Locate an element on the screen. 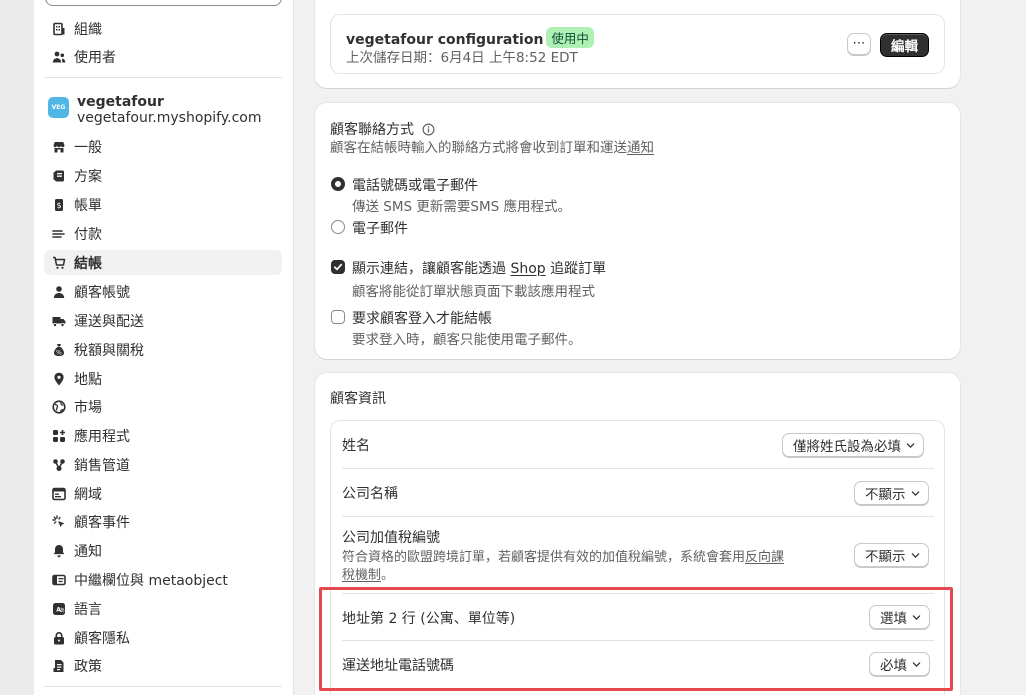 This screenshot has height=695, width=1026. svg-text: あ is located at coordinates (62, 611).